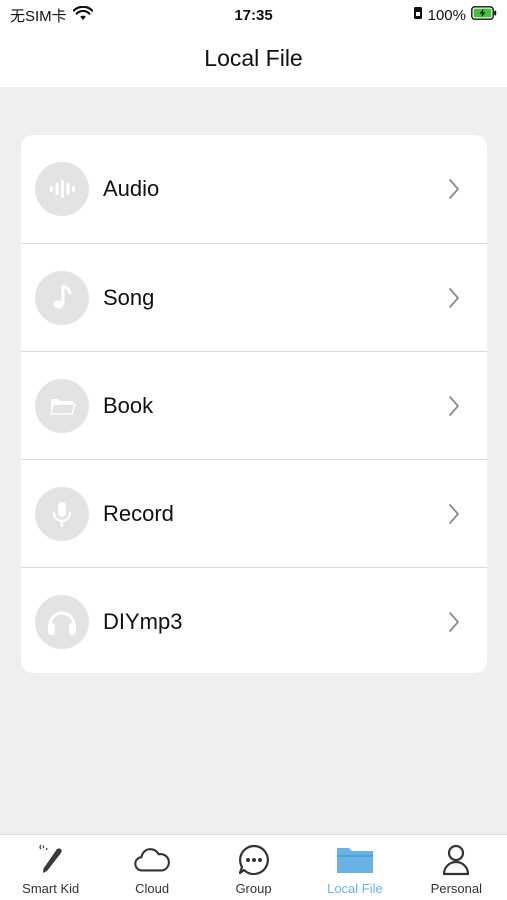  I want to click on cloud-icon, so click(152, 860).